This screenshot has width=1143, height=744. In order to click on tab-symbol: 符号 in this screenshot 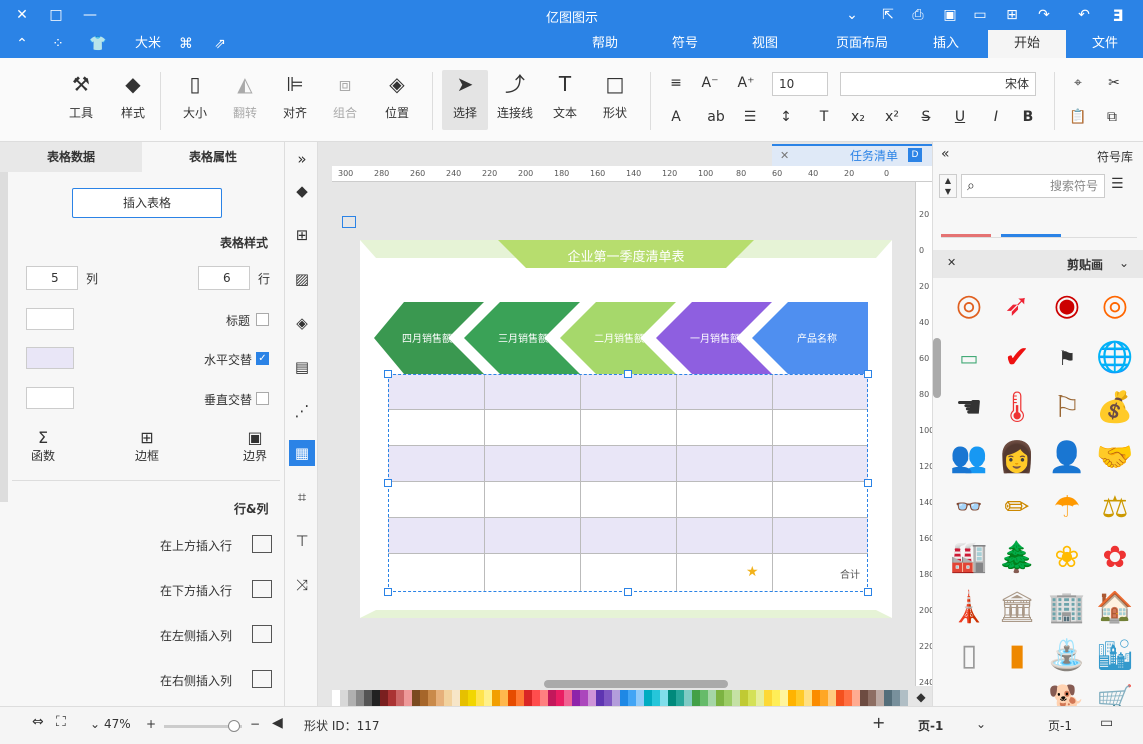, I will do `click(685, 44)`.